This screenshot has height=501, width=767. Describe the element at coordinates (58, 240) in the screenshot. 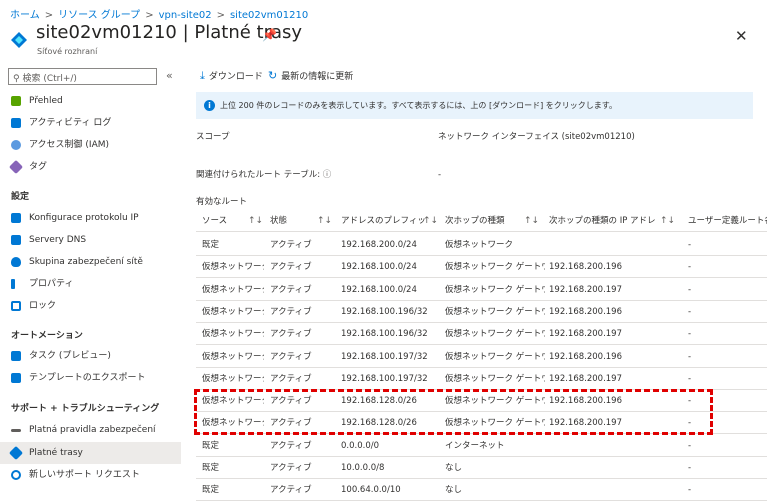

I see `sidebar-item-label: Servery DNS` at that location.